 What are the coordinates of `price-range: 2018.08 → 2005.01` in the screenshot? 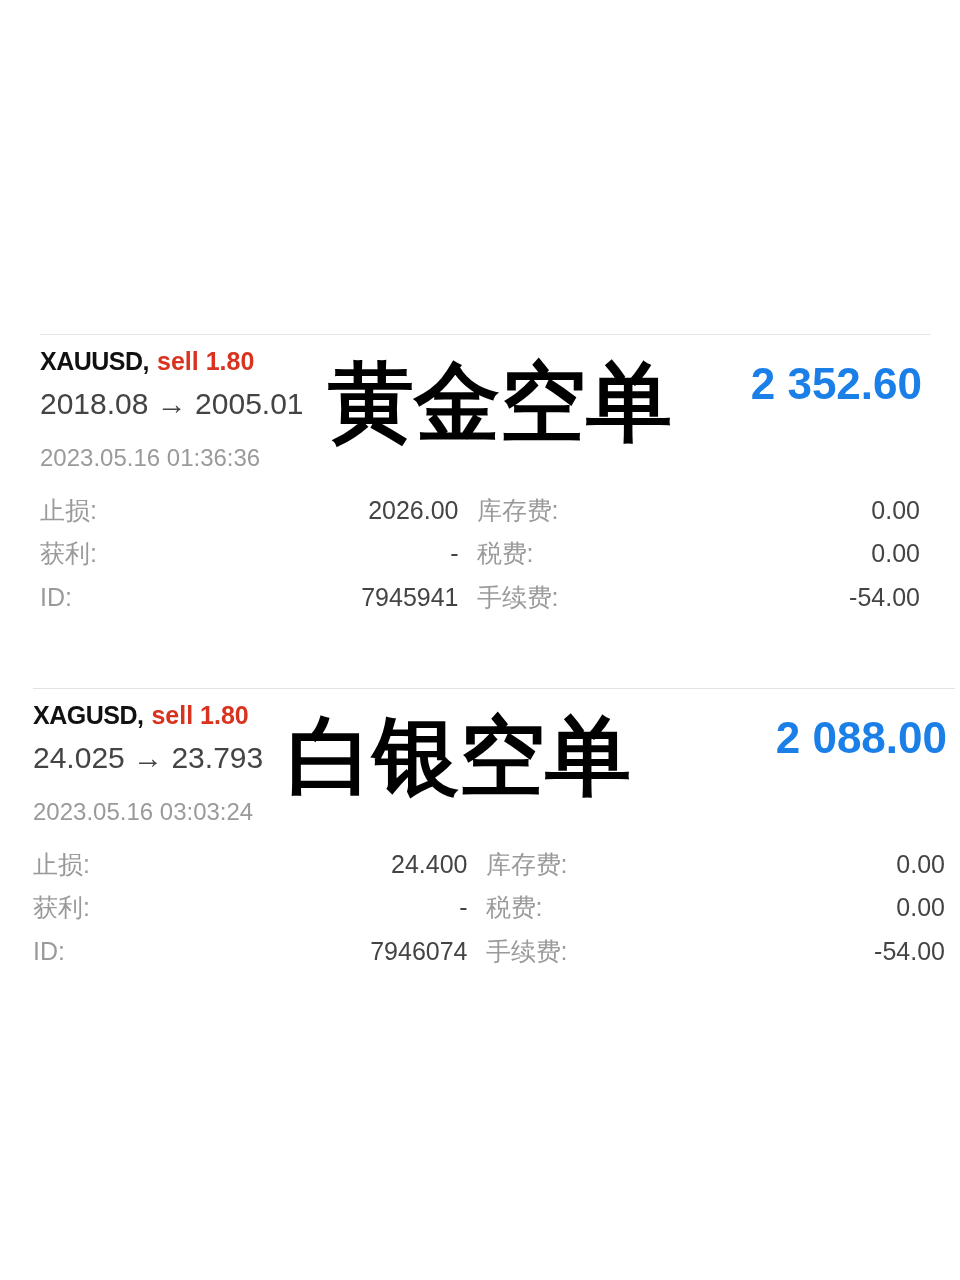 It's located at (172, 403).